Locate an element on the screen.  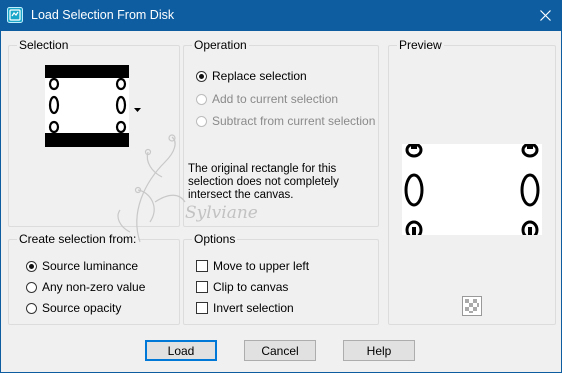
invert-selection-label: Invert selection is located at coordinates (253, 308).